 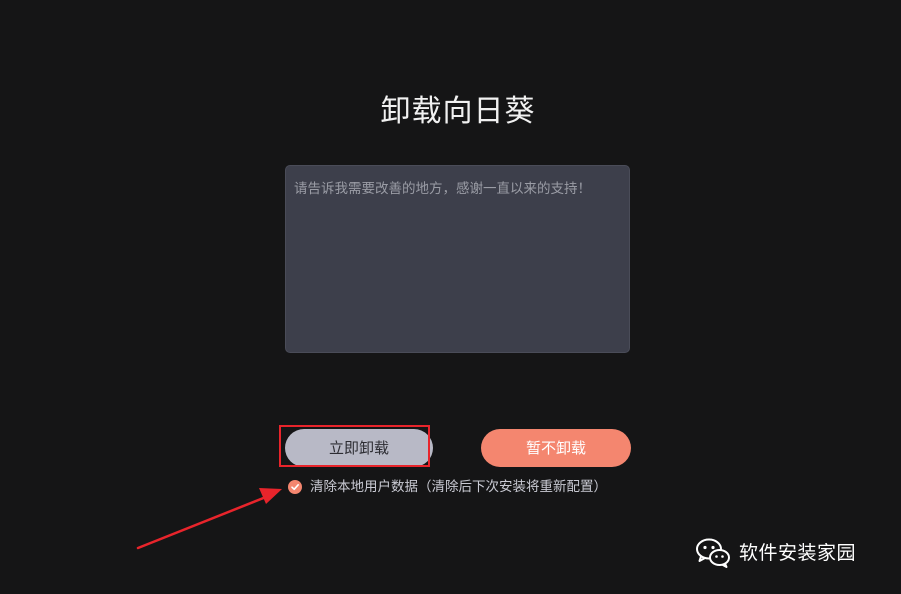 What do you see at coordinates (798, 553) in the screenshot?
I see `watermark-text: 软件安装家园` at bounding box center [798, 553].